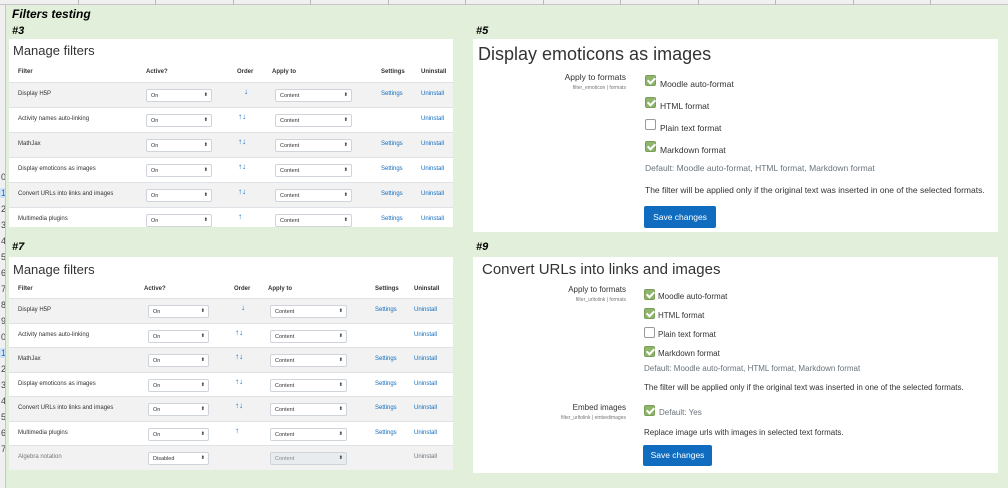 The width and height of the screenshot is (1008, 488). I want to click on filter-name: MathJax, so click(29, 144).